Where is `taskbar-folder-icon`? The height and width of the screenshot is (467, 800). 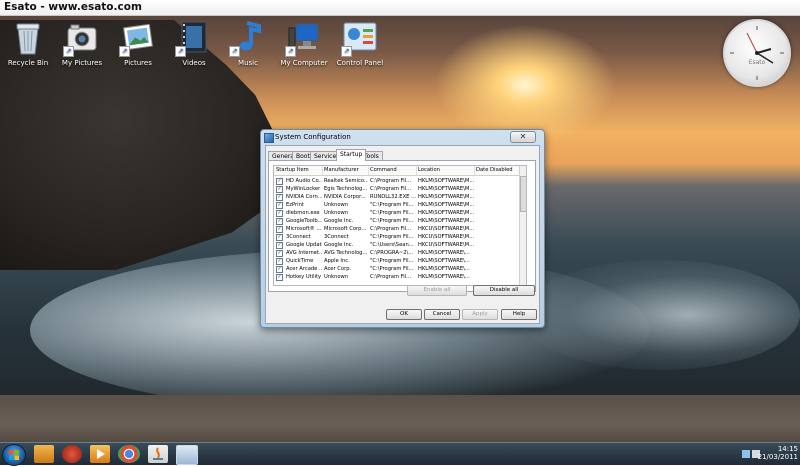 taskbar-folder-icon is located at coordinates (44, 454).